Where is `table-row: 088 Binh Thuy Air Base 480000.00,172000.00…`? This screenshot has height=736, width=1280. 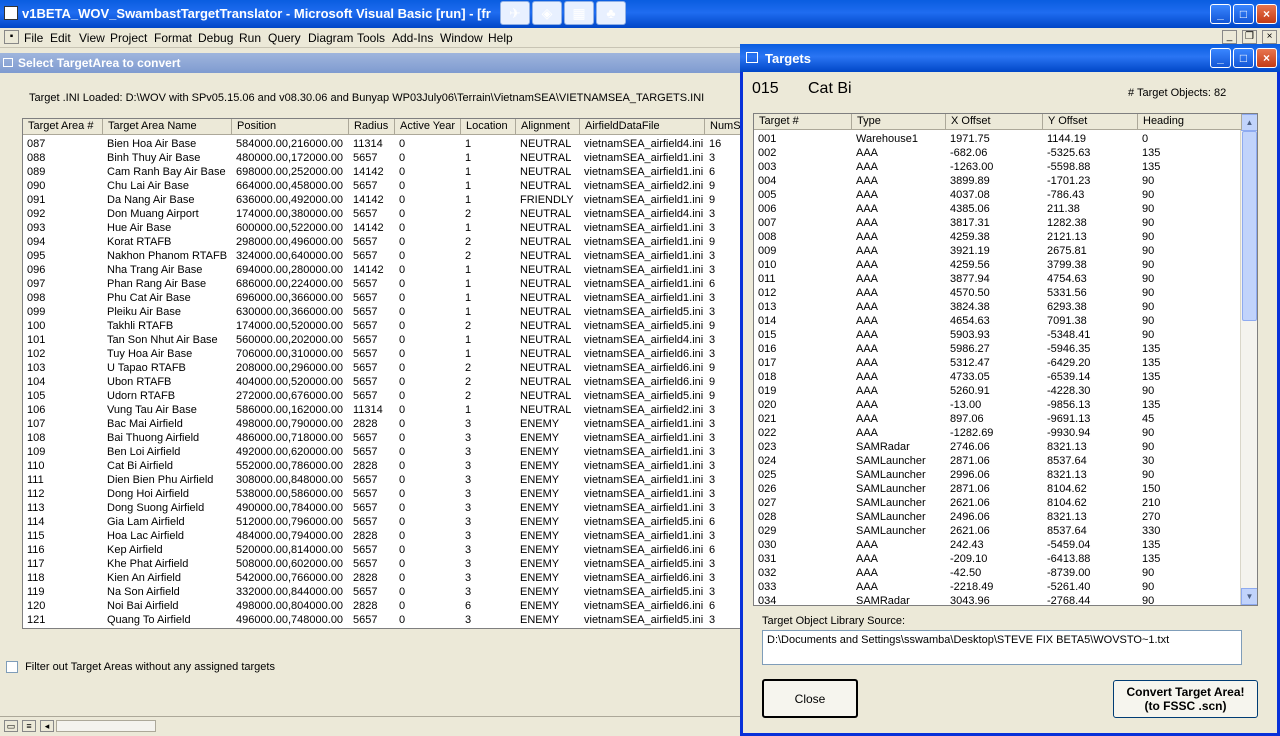
table-row: 088 Binh Thuy Air Base 480000.00,172000.00… is located at coordinates (382, 158).